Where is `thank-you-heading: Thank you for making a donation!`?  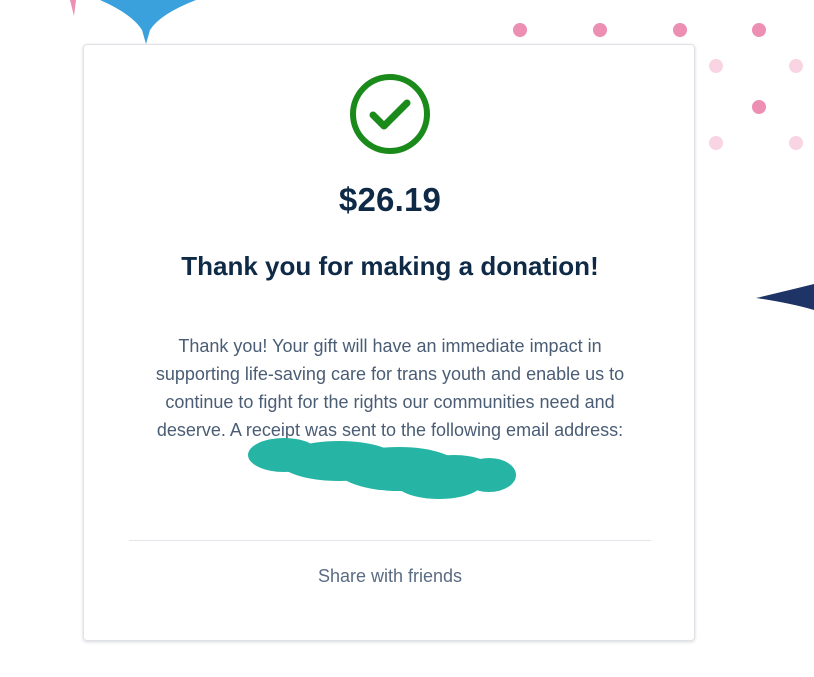
thank-you-heading: Thank you for making a donation! is located at coordinates (390, 266).